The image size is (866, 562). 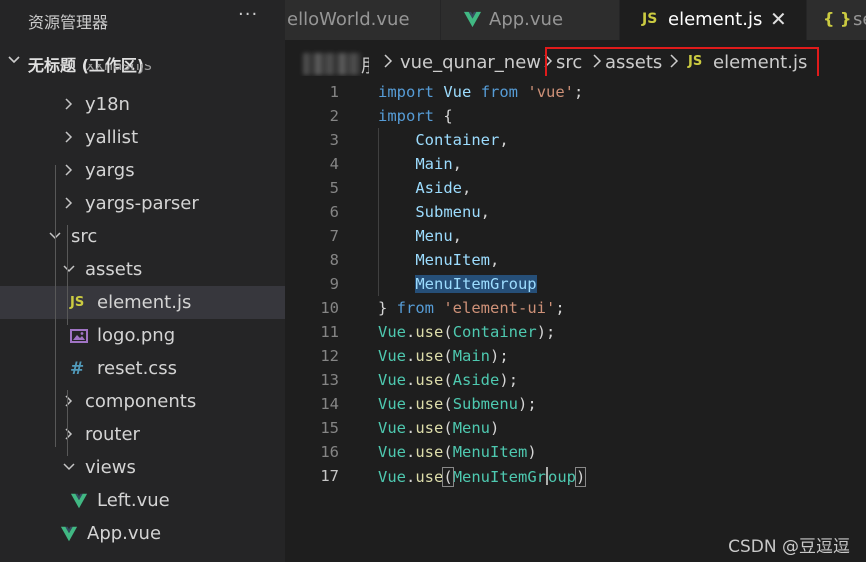 What do you see at coordinates (575, 236) in the screenshot?
I see `code-line: 7 Menu,` at bounding box center [575, 236].